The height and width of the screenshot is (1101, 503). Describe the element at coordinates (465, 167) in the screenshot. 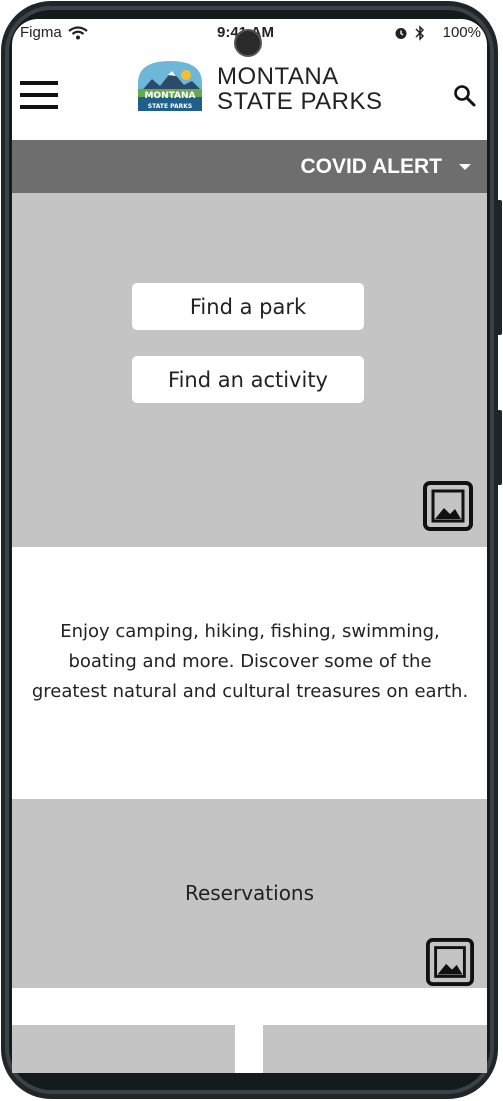

I see `chevron-down-icon` at that location.